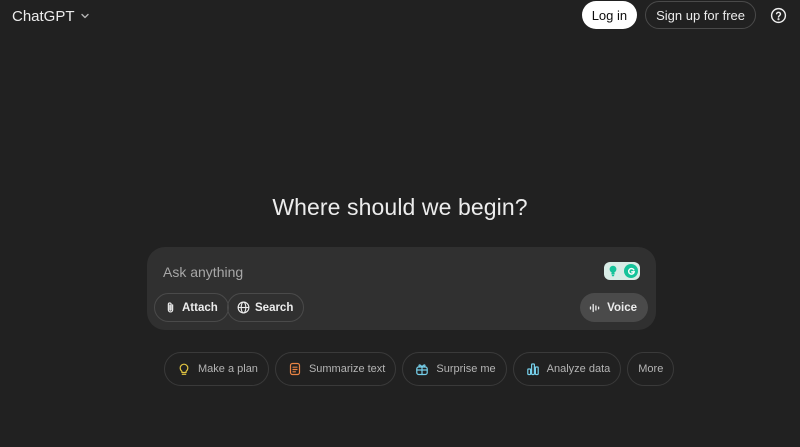 Image resolution: width=800 pixels, height=447 pixels. I want to click on paperclip-icon, so click(170, 307).